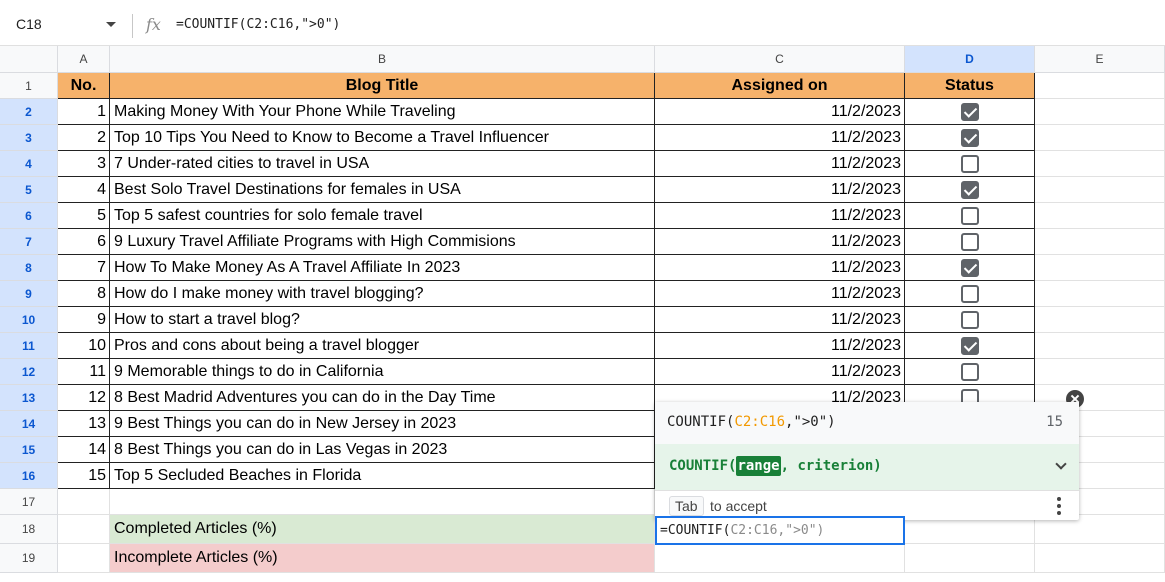  What do you see at coordinates (1059, 506) in the screenshot?
I see `more-vert-icon` at bounding box center [1059, 506].